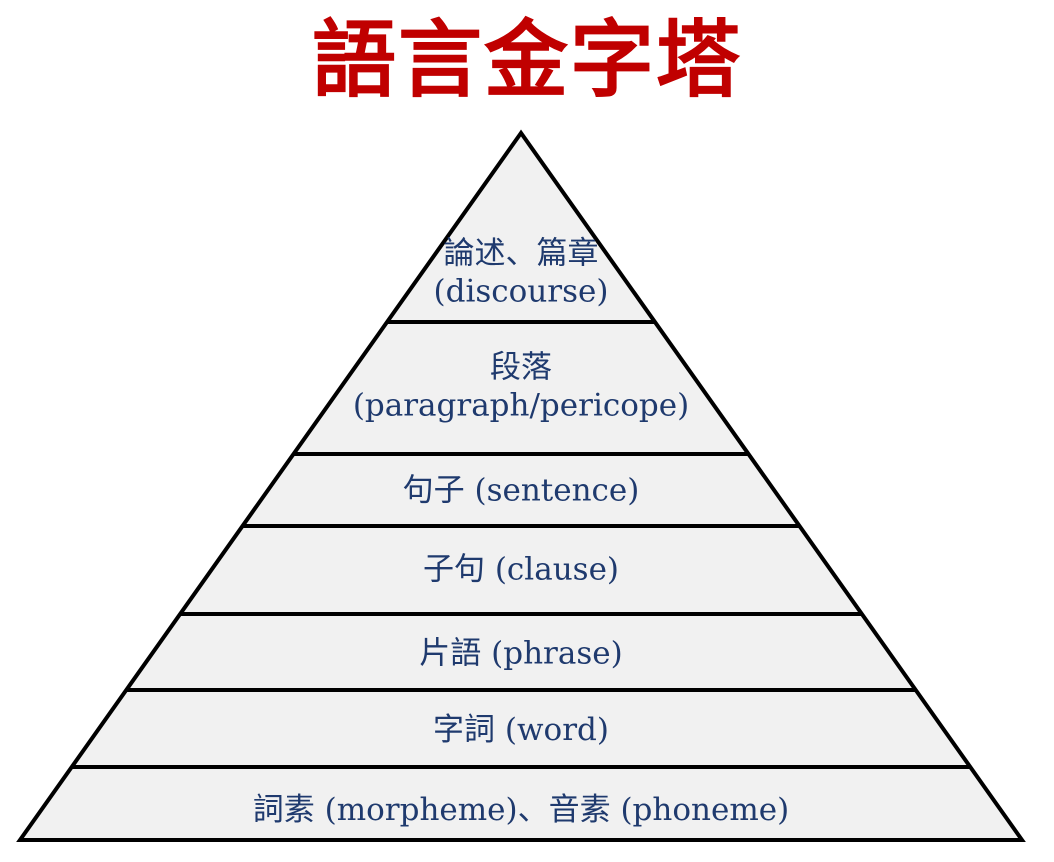 The width and height of the screenshot is (1054, 862). Describe the element at coordinates (521, 406) in the screenshot. I see `pyramid-level-label: (paragraph/pericope)` at that location.